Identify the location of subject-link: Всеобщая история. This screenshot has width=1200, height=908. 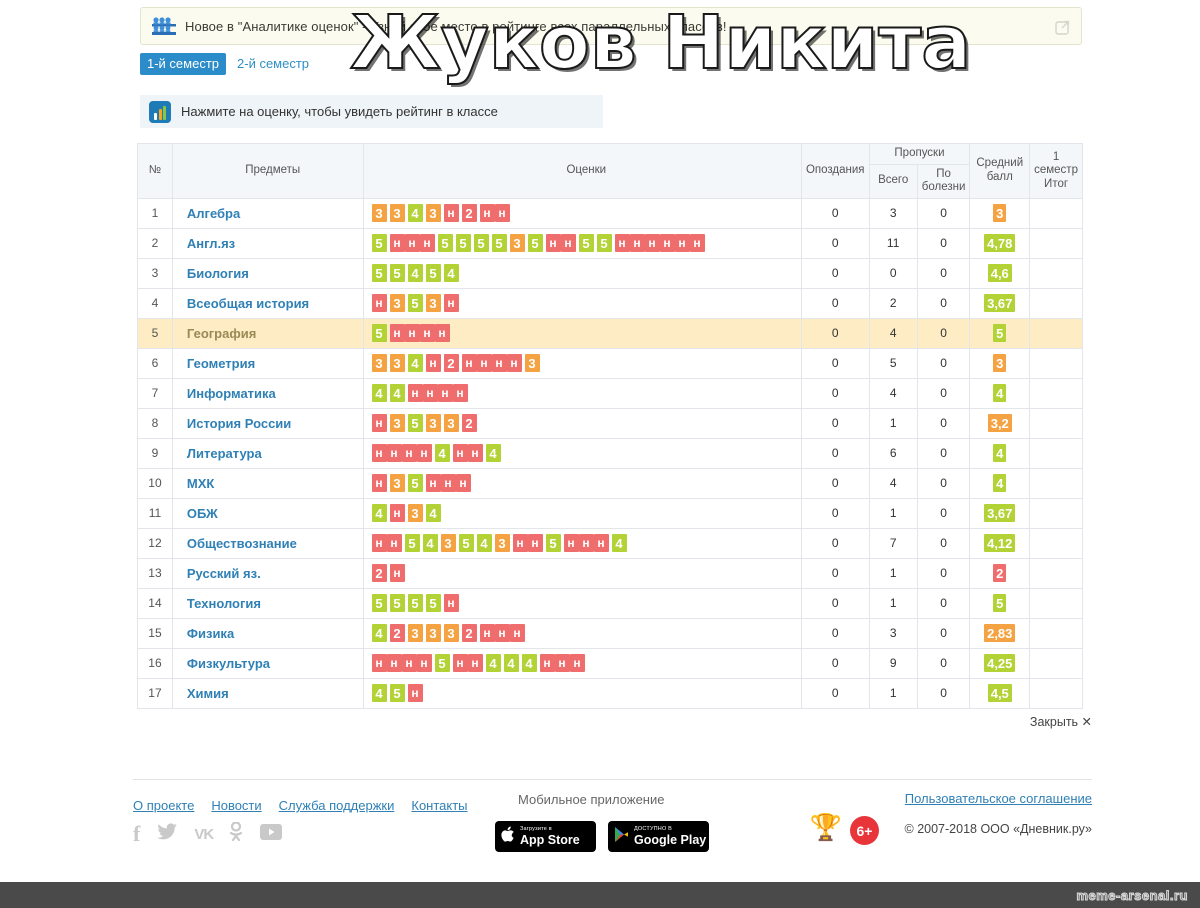
(248, 303).